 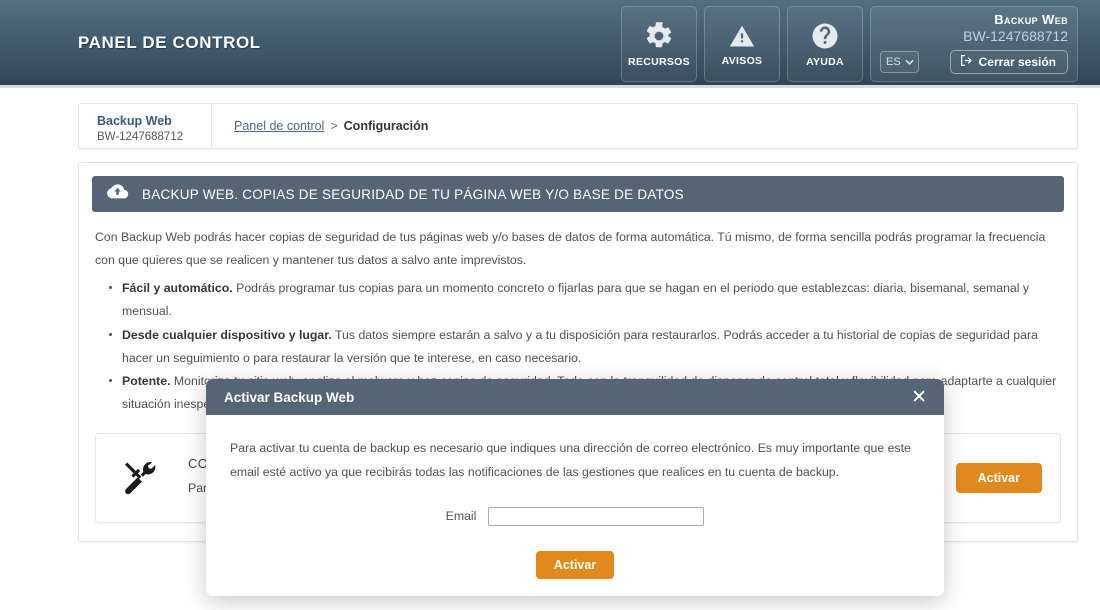 I want to click on tools-icon, so click(x=141, y=478).